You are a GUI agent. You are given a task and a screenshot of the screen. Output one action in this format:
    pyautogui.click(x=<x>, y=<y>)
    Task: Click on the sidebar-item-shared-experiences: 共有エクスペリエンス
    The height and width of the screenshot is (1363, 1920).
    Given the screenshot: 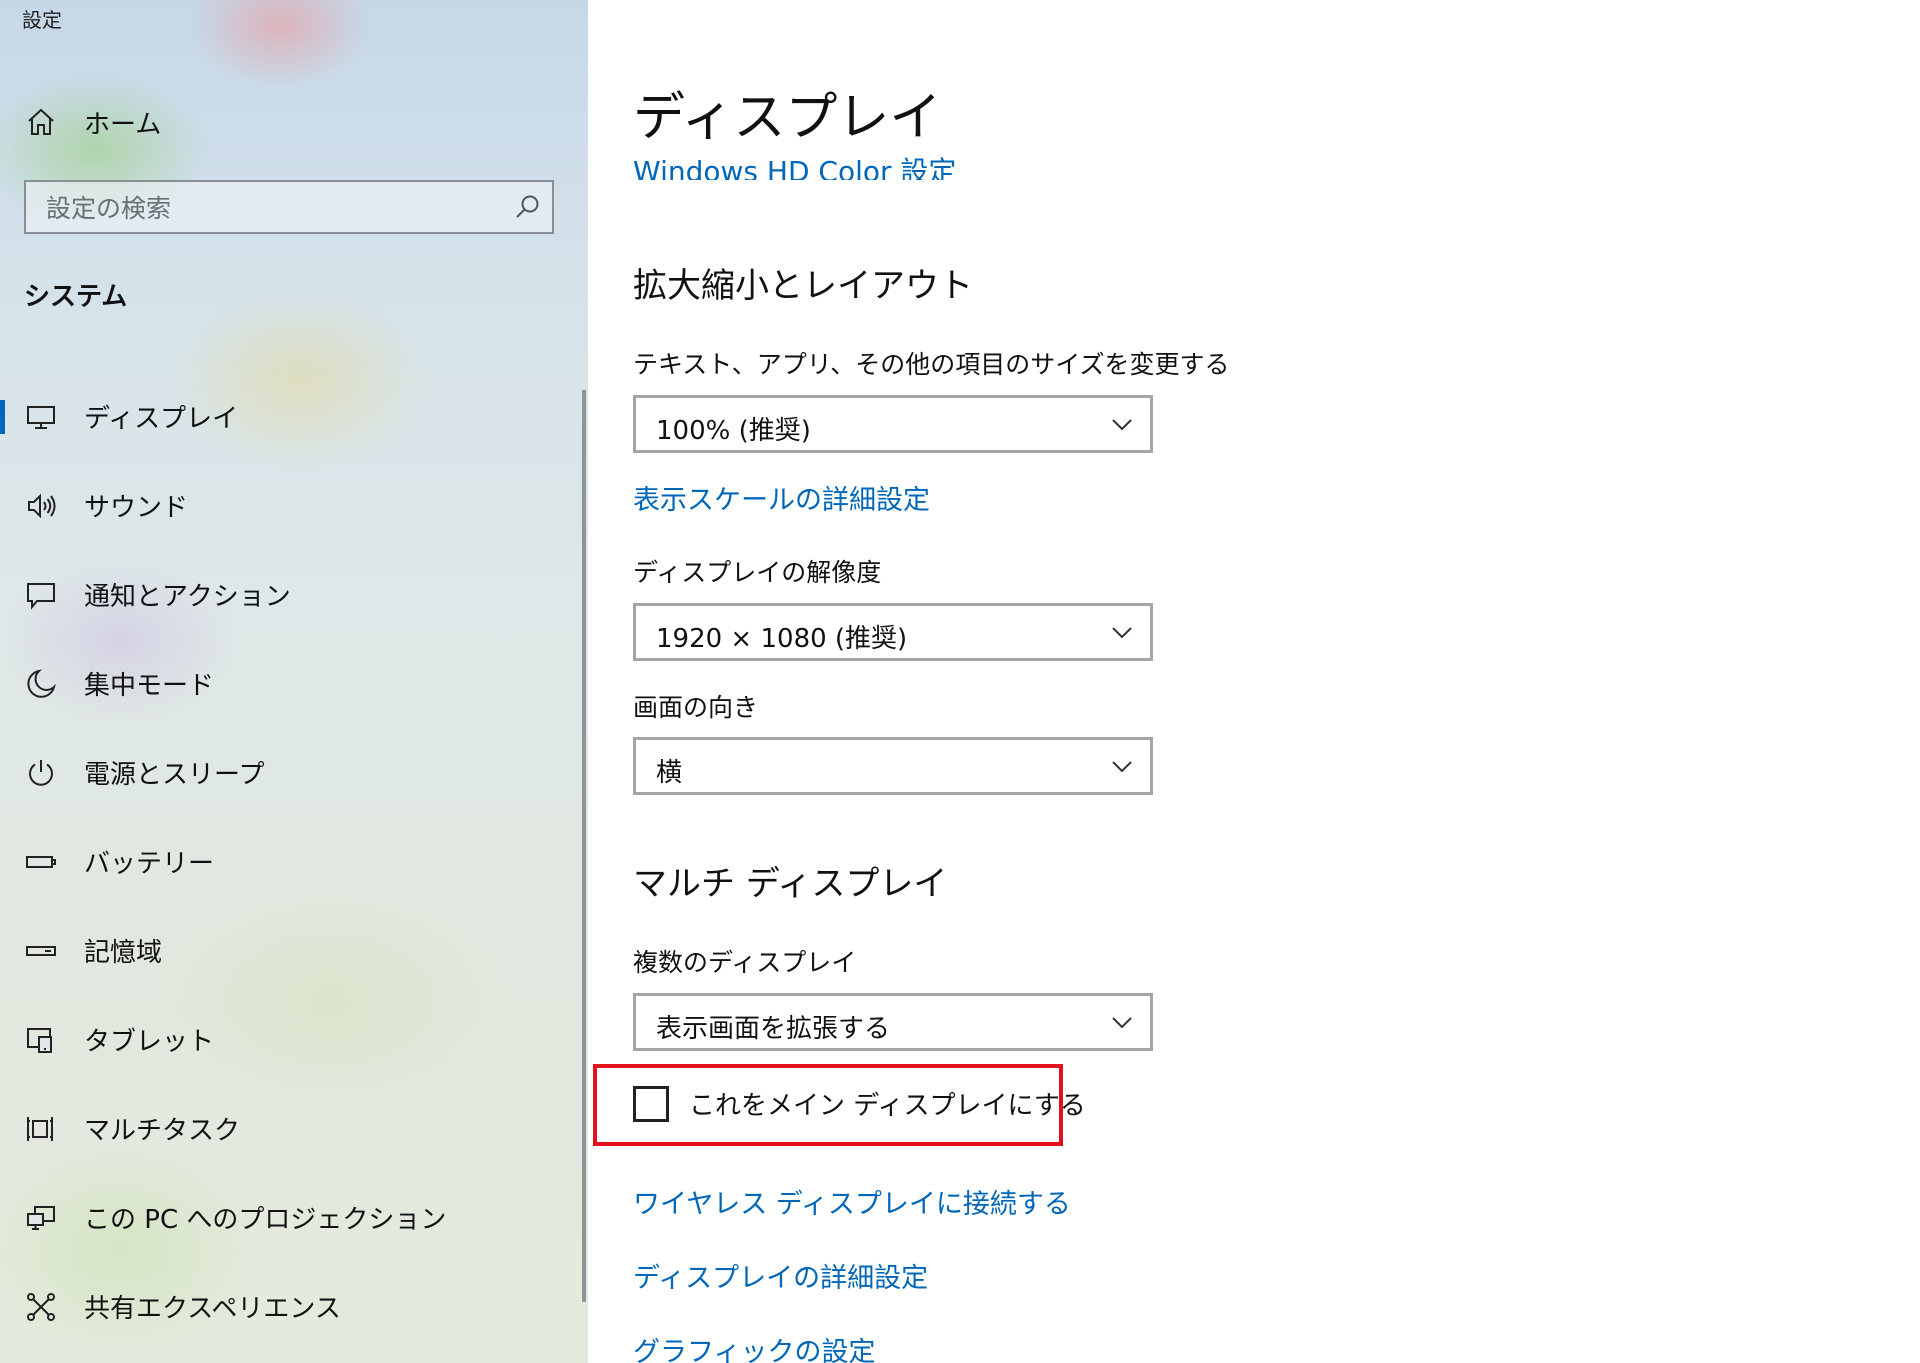 What is the action you would take?
    pyautogui.click(x=290, y=1306)
    